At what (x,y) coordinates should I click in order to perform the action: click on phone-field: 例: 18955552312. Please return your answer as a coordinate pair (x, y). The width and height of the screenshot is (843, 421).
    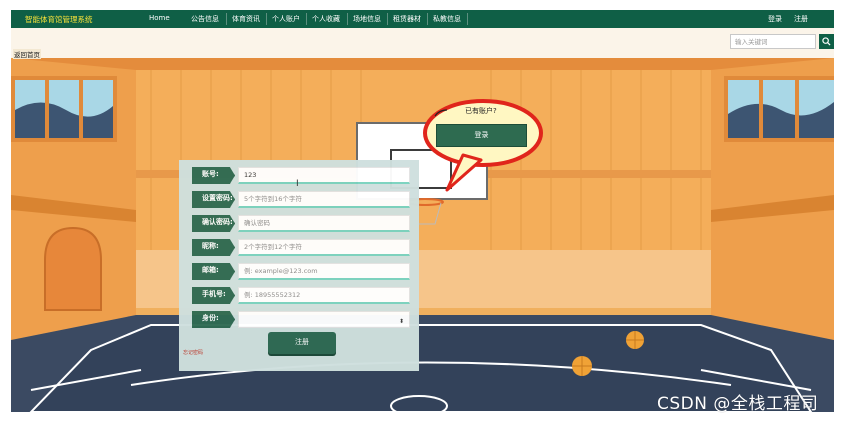
    Looking at the image, I should click on (324, 295).